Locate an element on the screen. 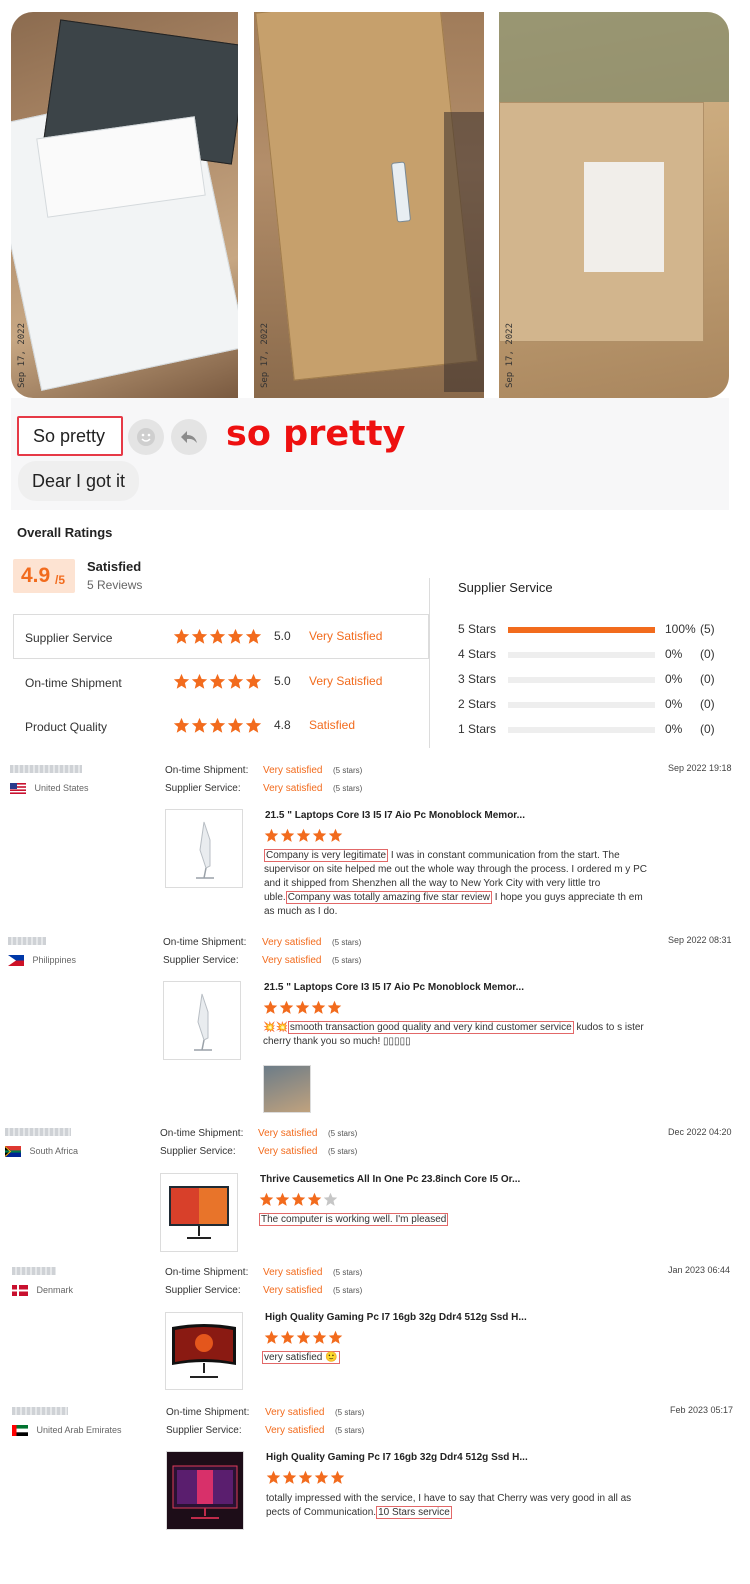 Image resolution: width=750 pixels, height=1584 pixels. country-name: United Arab Emirates is located at coordinates (79, 1430).